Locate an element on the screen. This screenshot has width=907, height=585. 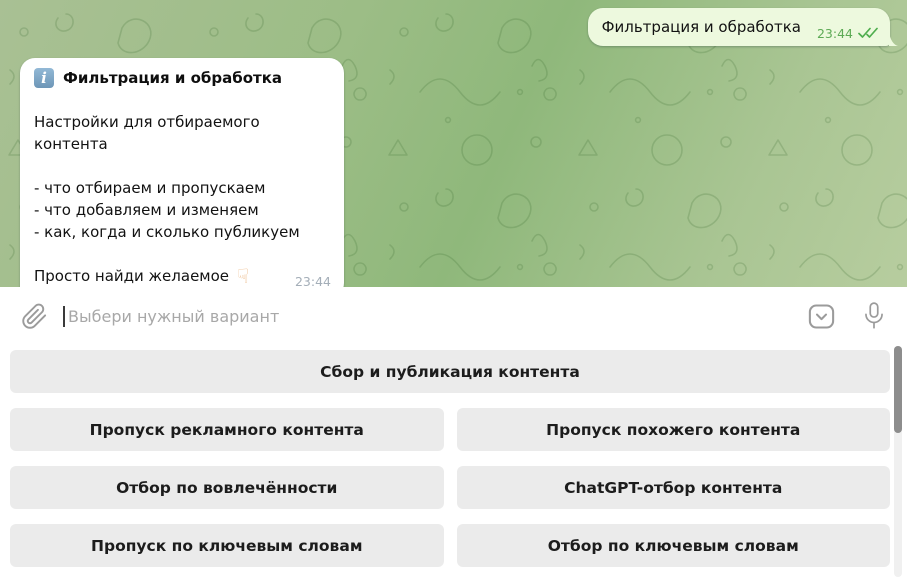
keyboard-button-chatgpt-filter: ChatGPT-отбор контента is located at coordinates (673, 487).